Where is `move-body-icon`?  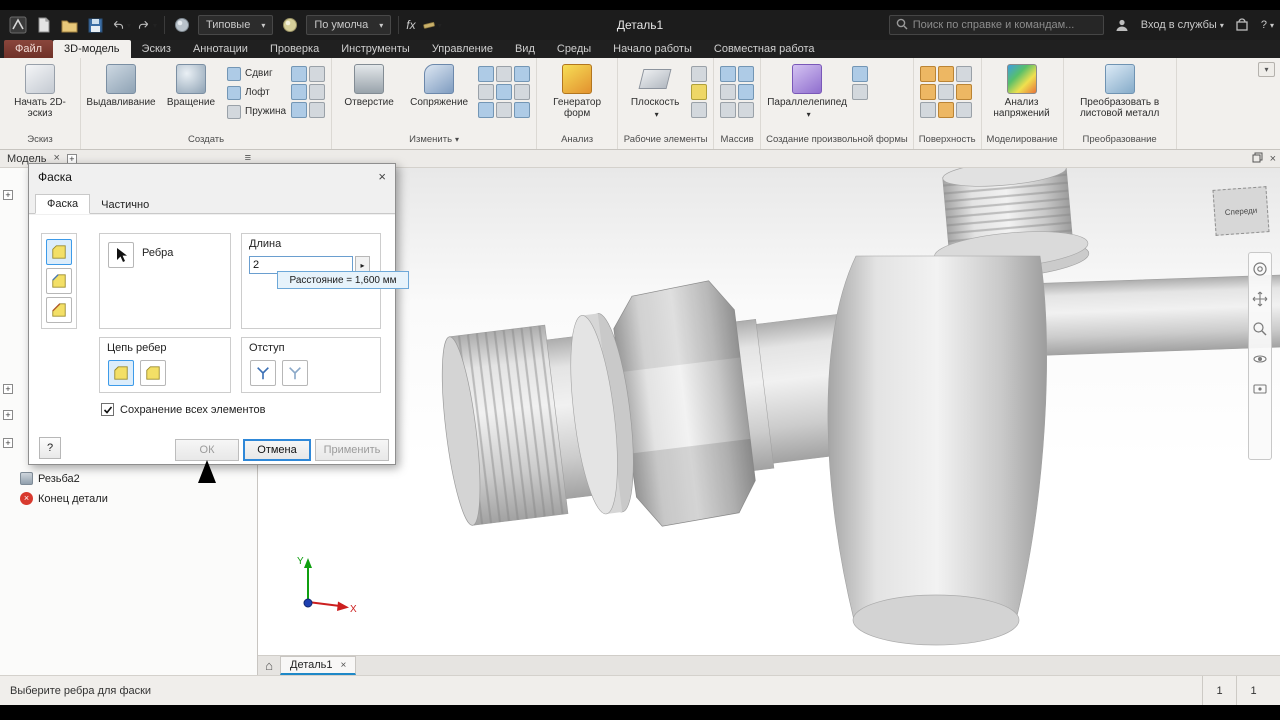 move-body-icon is located at coordinates (522, 110).